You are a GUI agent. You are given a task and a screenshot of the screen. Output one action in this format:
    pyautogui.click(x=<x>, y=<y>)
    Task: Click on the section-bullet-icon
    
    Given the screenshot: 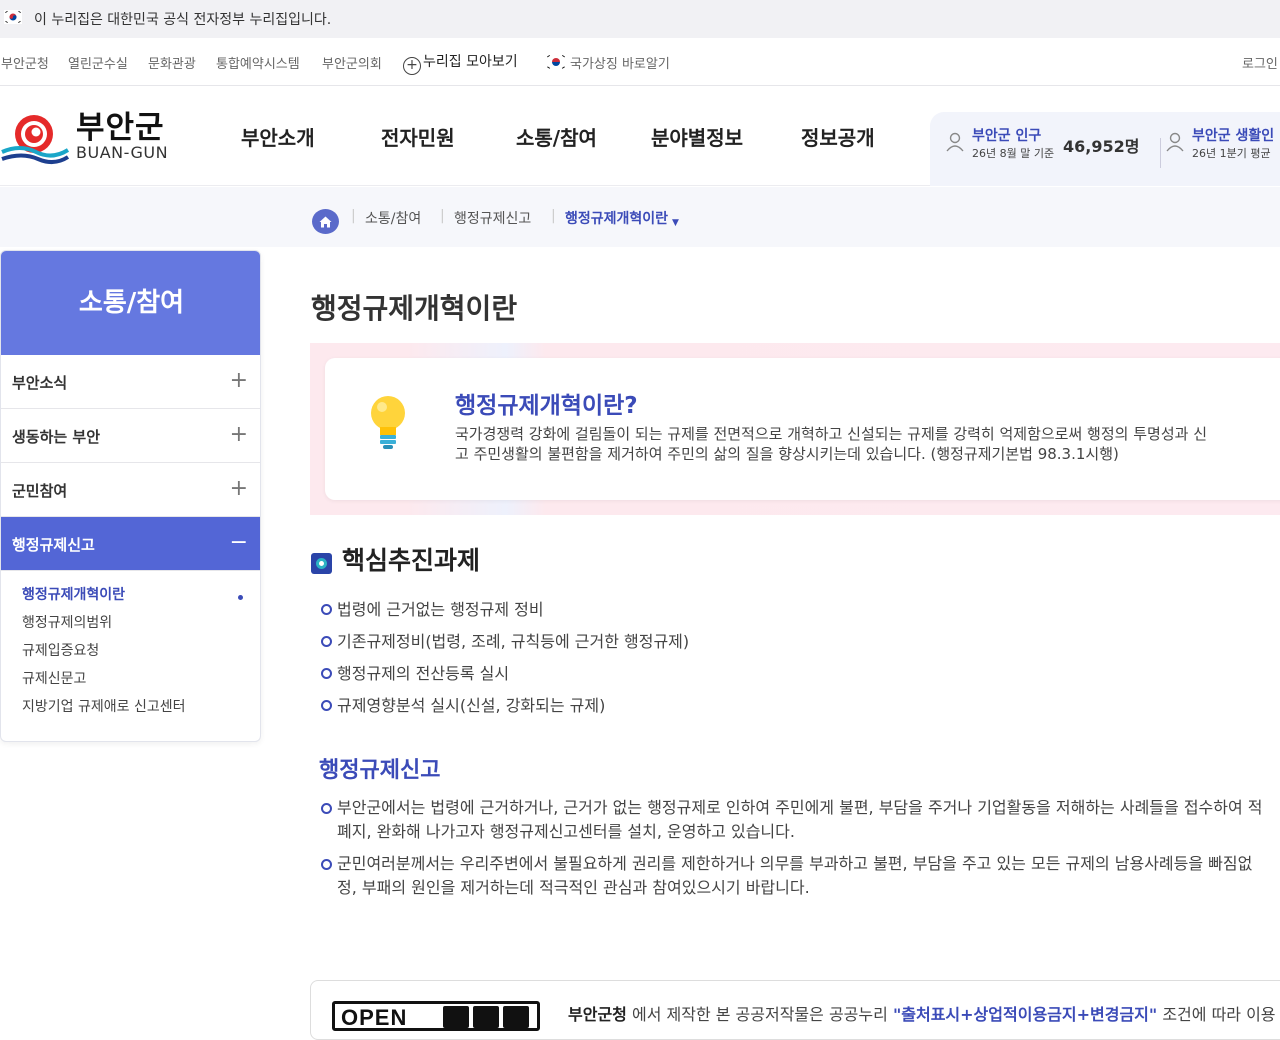 What is the action you would take?
    pyautogui.click(x=321, y=563)
    